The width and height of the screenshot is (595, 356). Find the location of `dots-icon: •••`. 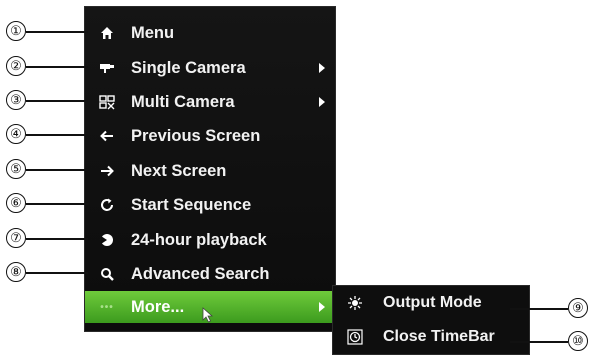

dots-icon: ••• is located at coordinates (107, 307).